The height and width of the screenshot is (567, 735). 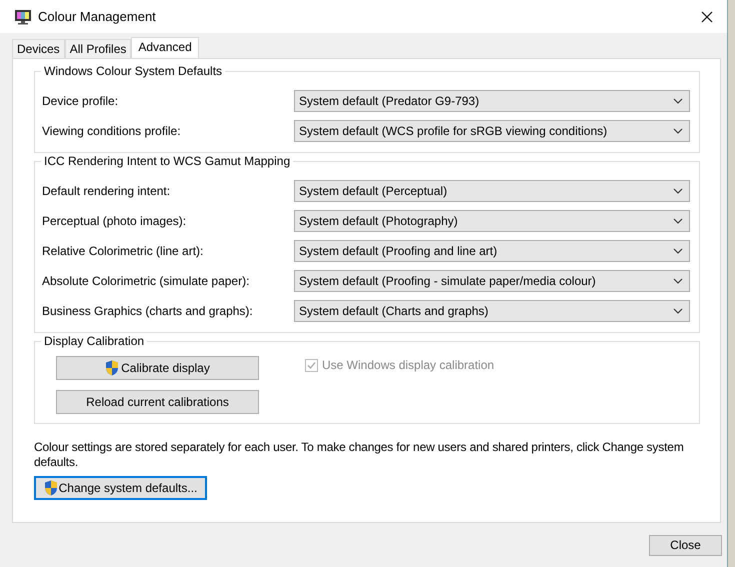 What do you see at coordinates (408, 365) in the screenshot?
I see `checkbox-label: Use Windows display calibration` at bounding box center [408, 365].